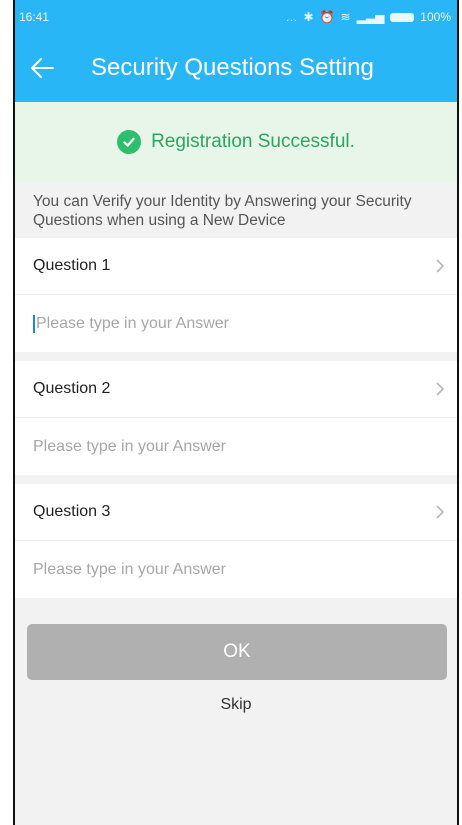 This screenshot has width=462, height=825. What do you see at coordinates (232, 67) in the screenshot?
I see `page-title: Security Questions Setting` at bounding box center [232, 67].